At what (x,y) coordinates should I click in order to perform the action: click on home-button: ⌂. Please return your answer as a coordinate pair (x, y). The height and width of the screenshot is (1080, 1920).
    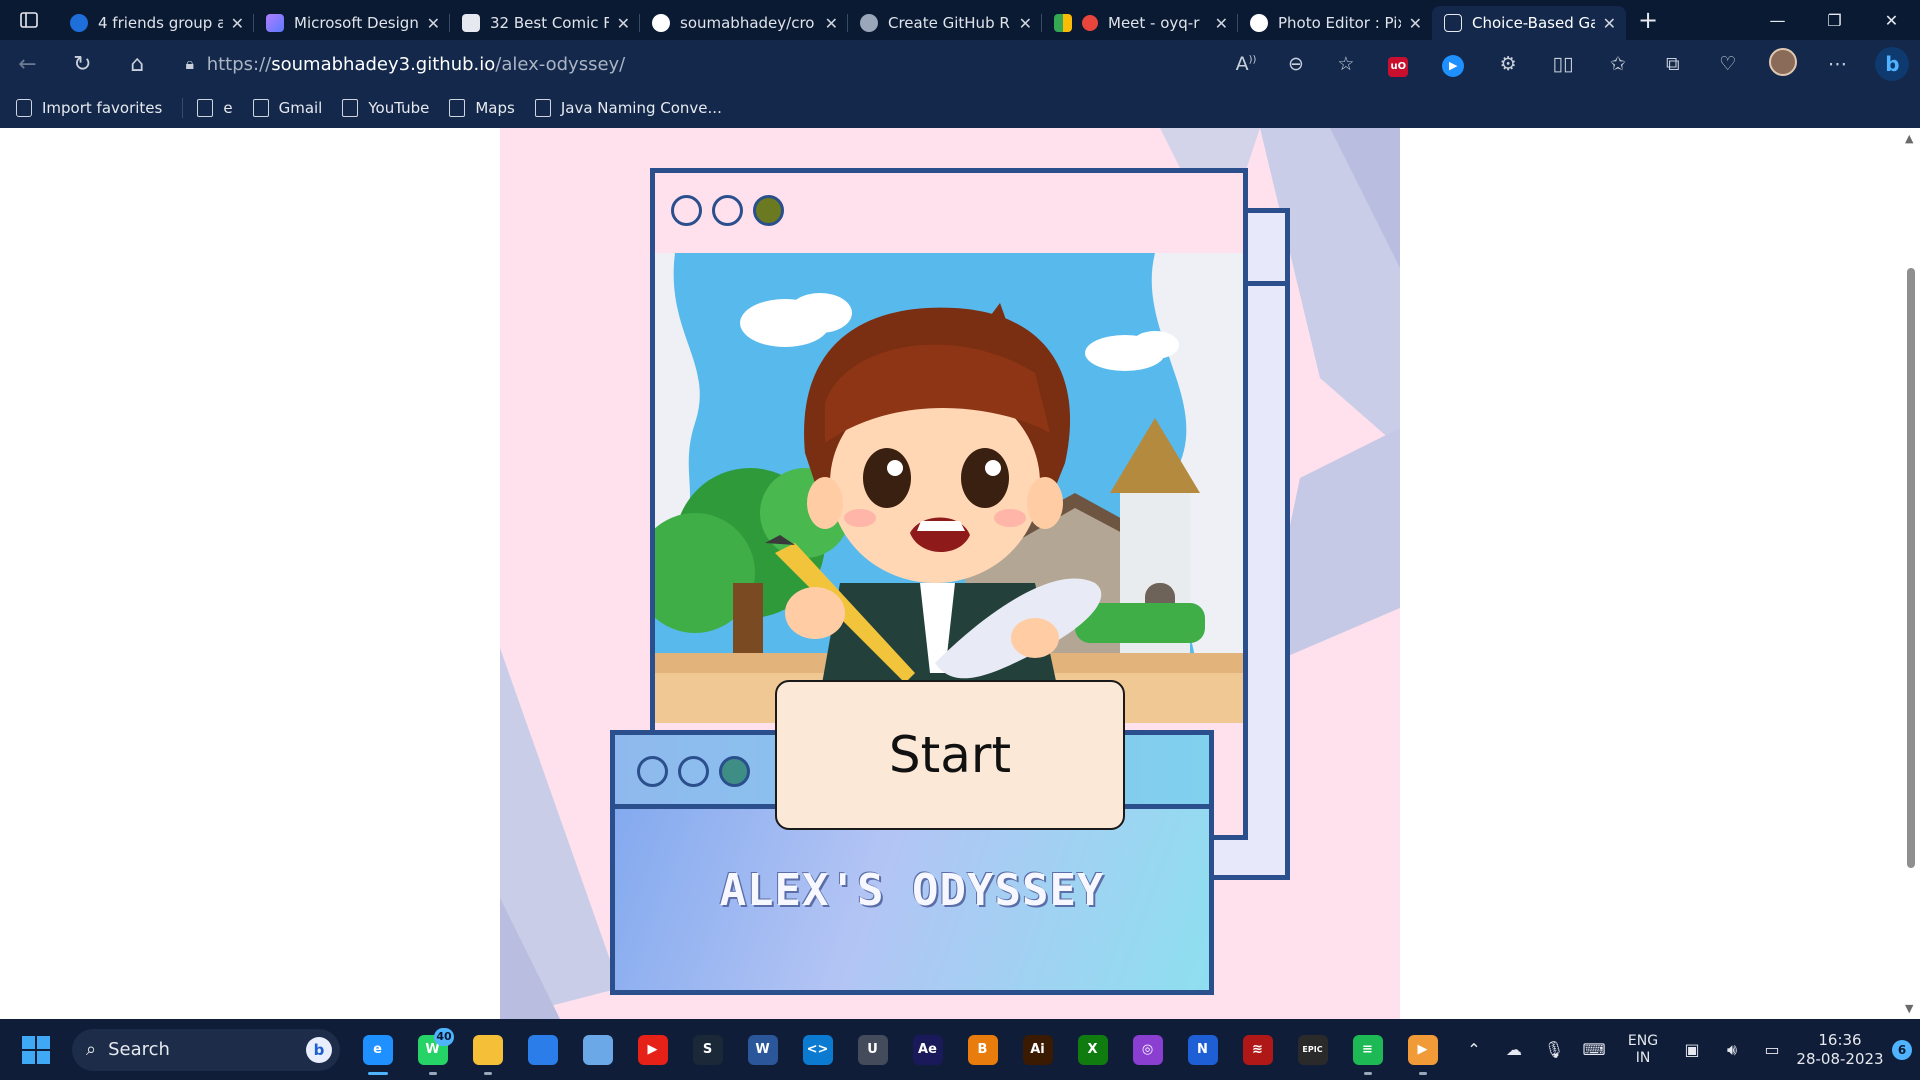
    Looking at the image, I should click on (137, 64).